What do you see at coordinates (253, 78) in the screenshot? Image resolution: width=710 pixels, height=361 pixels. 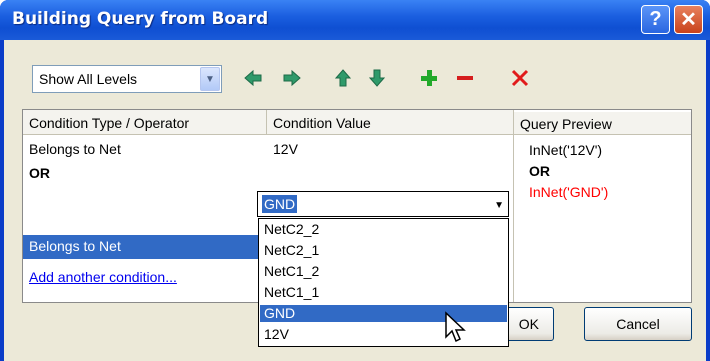 I see `move-left-icon` at bounding box center [253, 78].